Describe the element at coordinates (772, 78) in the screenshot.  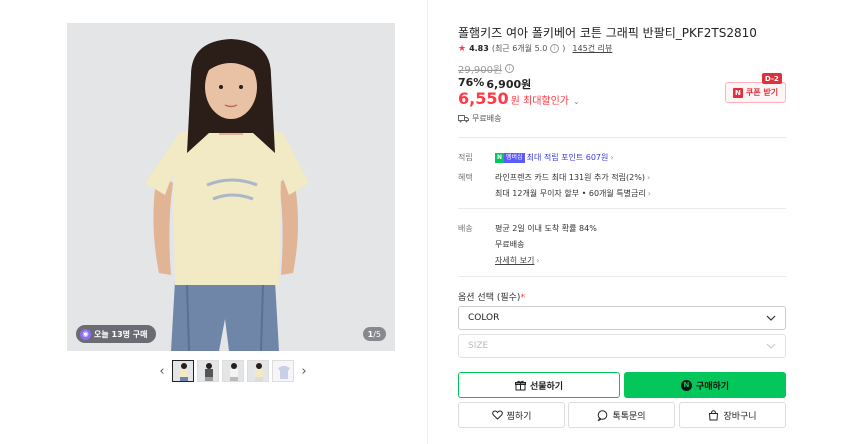
I see `coupon-dday-badge: D-2` at that location.